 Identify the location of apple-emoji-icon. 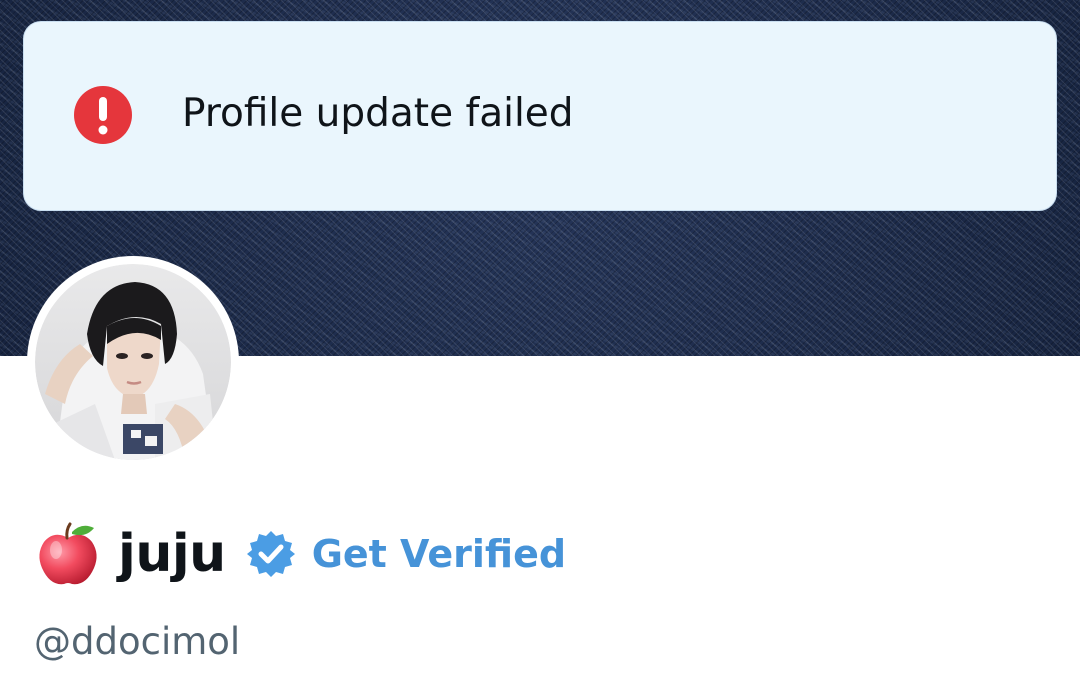
(68, 553).